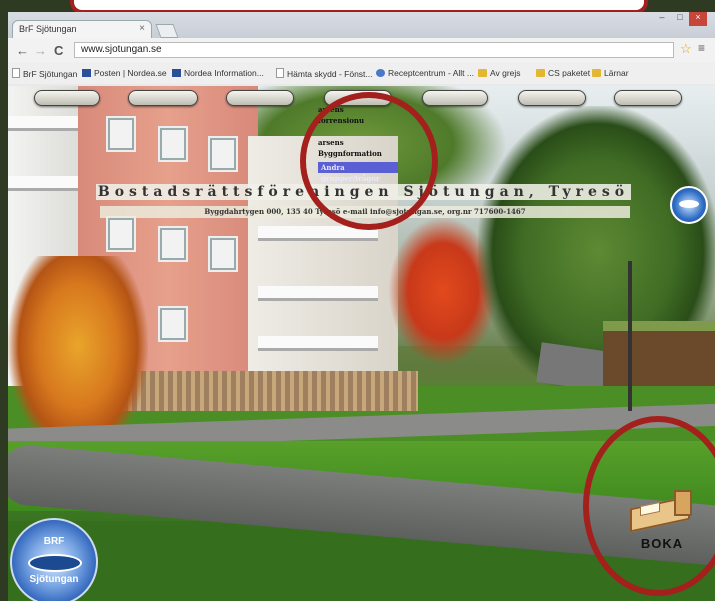 The width and height of the screenshot is (715, 601). I want to click on menu-icon: ≡, so click(701, 48).